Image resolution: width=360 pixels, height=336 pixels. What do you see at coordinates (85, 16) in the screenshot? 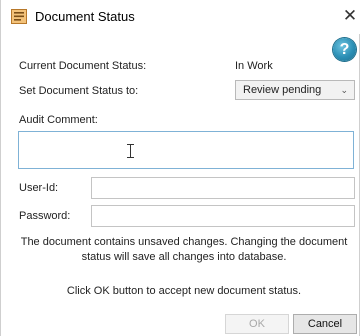
I see `window-title: Document Status` at bounding box center [85, 16].